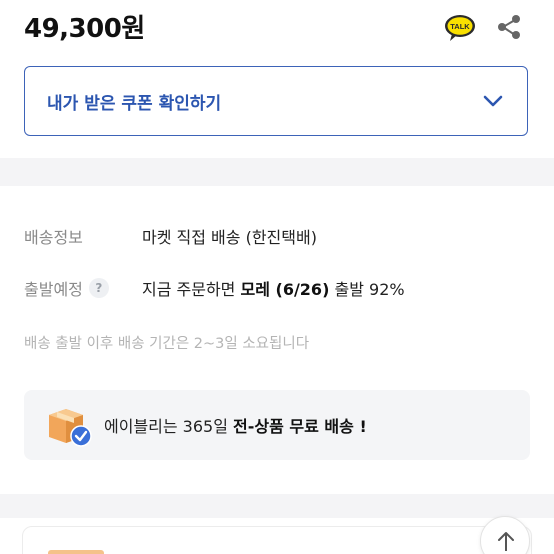 This screenshot has width=554, height=554. What do you see at coordinates (285, 289) in the screenshot?
I see `schedule-date: 모레 (6/26)` at bounding box center [285, 289].